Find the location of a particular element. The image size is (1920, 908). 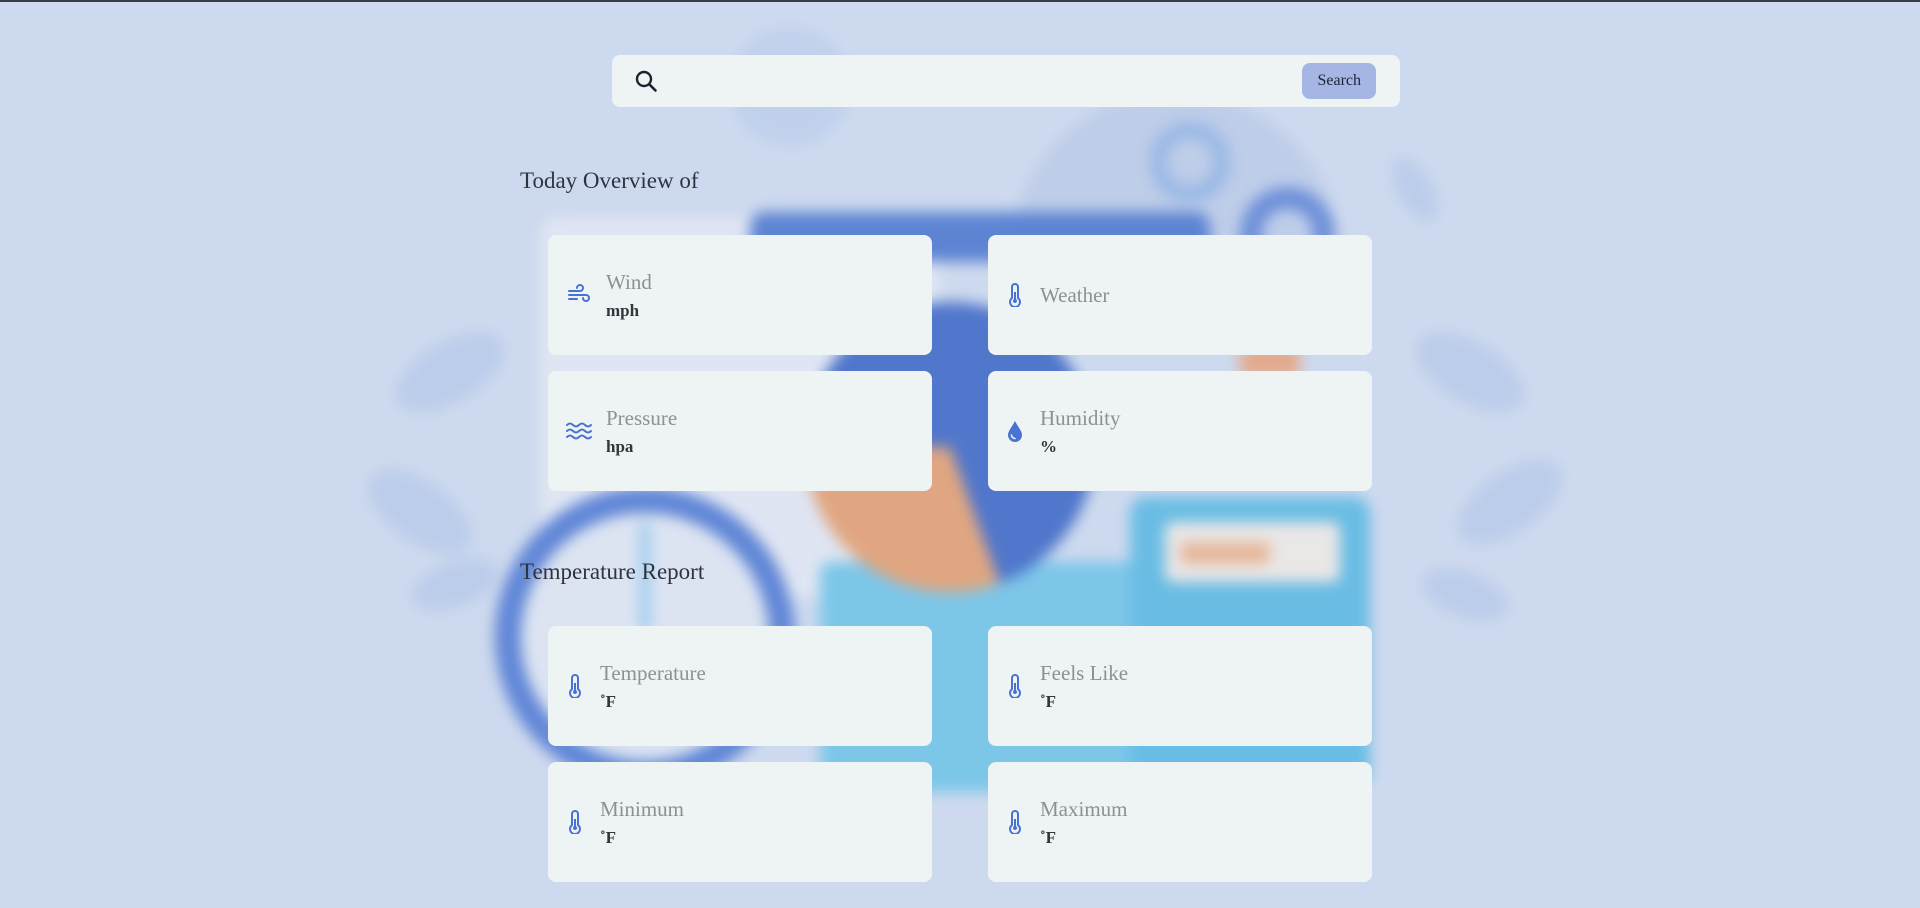

feels-like-label: Feels Like is located at coordinates (1084, 673).